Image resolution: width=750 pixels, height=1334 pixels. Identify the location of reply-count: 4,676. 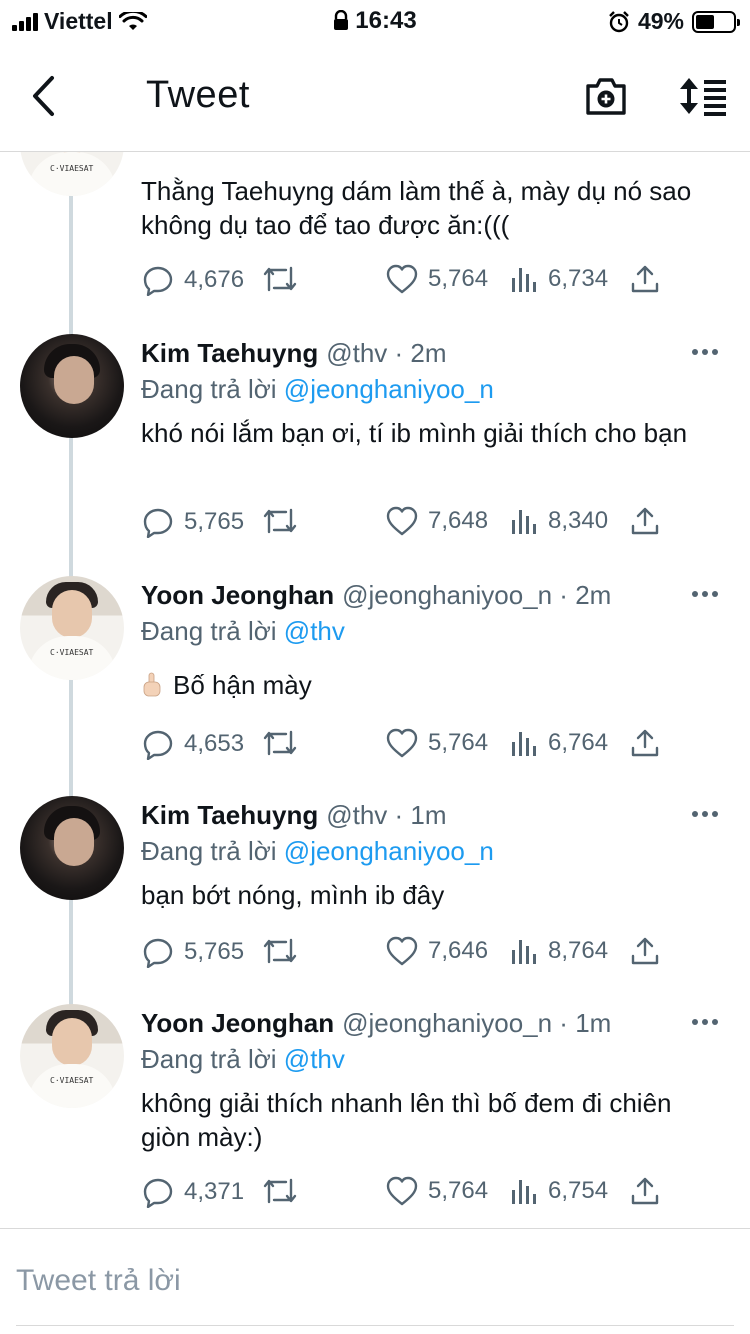
(214, 279).